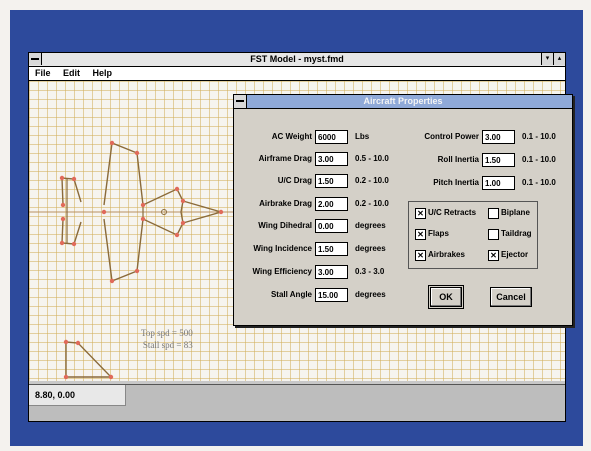 Image resolution: width=591 pixels, height=451 pixels. What do you see at coordinates (282, 248) in the screenshot?
I see `wing-incidence-label: Wing Incidence` at bounding box center [282, 248].